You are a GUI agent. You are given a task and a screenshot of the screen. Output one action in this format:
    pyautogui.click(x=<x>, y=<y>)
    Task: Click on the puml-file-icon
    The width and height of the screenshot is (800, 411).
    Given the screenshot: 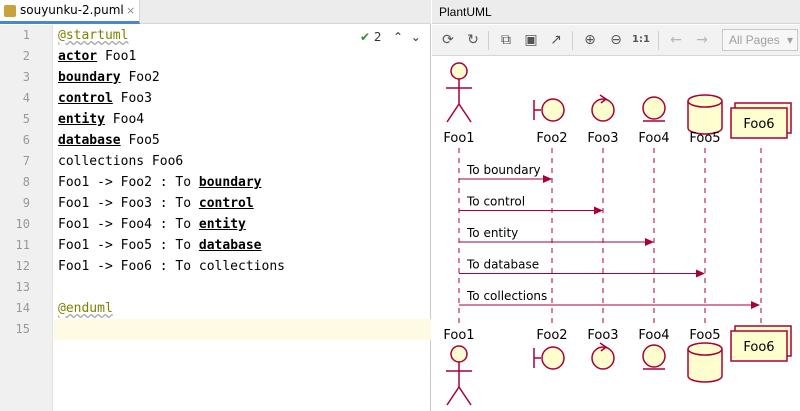 What is the action you would take?
    pyautogui.click(x=10, y=11)
    